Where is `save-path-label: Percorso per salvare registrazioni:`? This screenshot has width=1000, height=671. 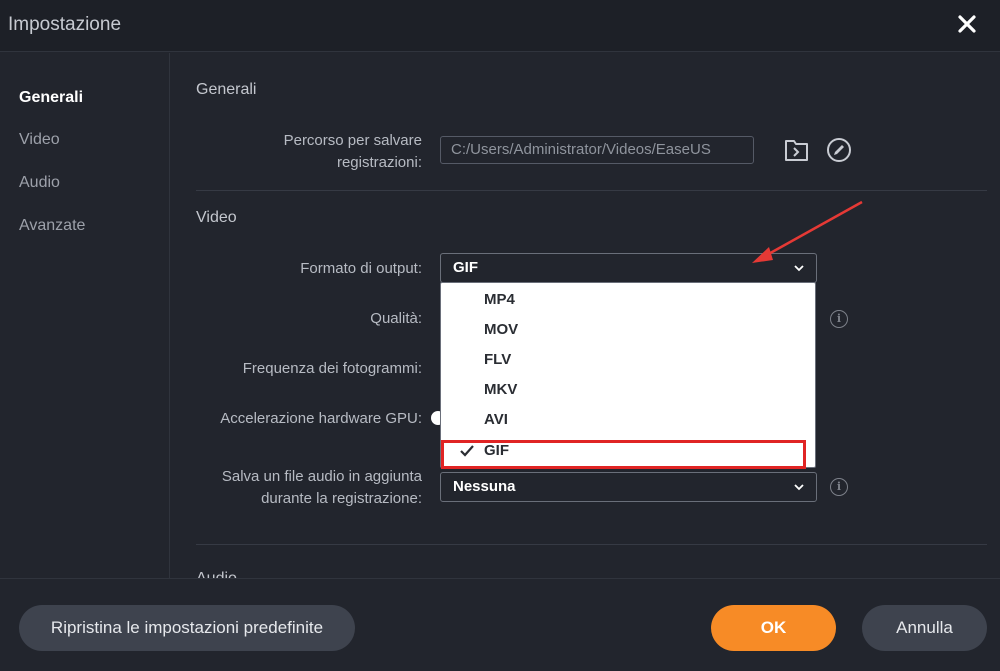
save-path-label: Percorso per salvare registrazioni: is located at coordinates (353, 152).